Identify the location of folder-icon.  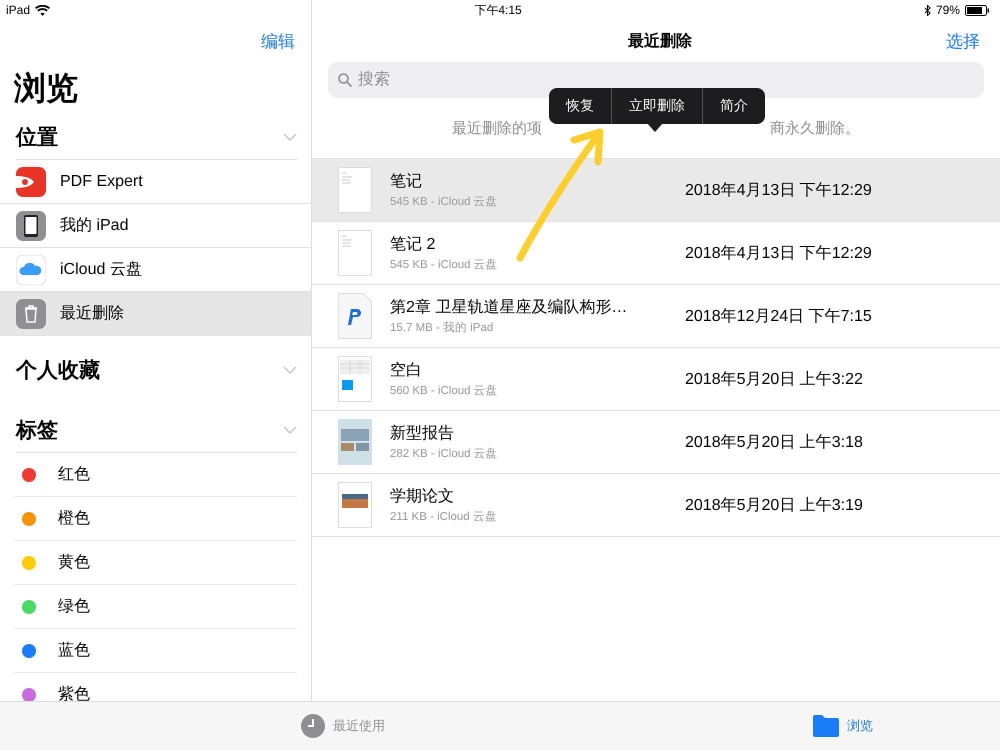
(826, 726).